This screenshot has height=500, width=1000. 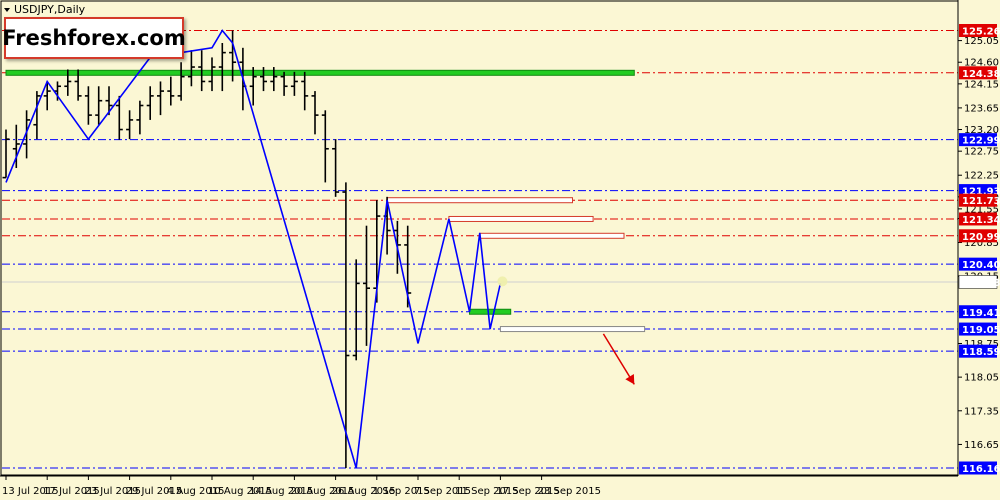 What do you see at coordinates (569, 491) in the screenshot?
I see `x-tick-label: 23 Sep 2015` at bounding box center [569, 491].